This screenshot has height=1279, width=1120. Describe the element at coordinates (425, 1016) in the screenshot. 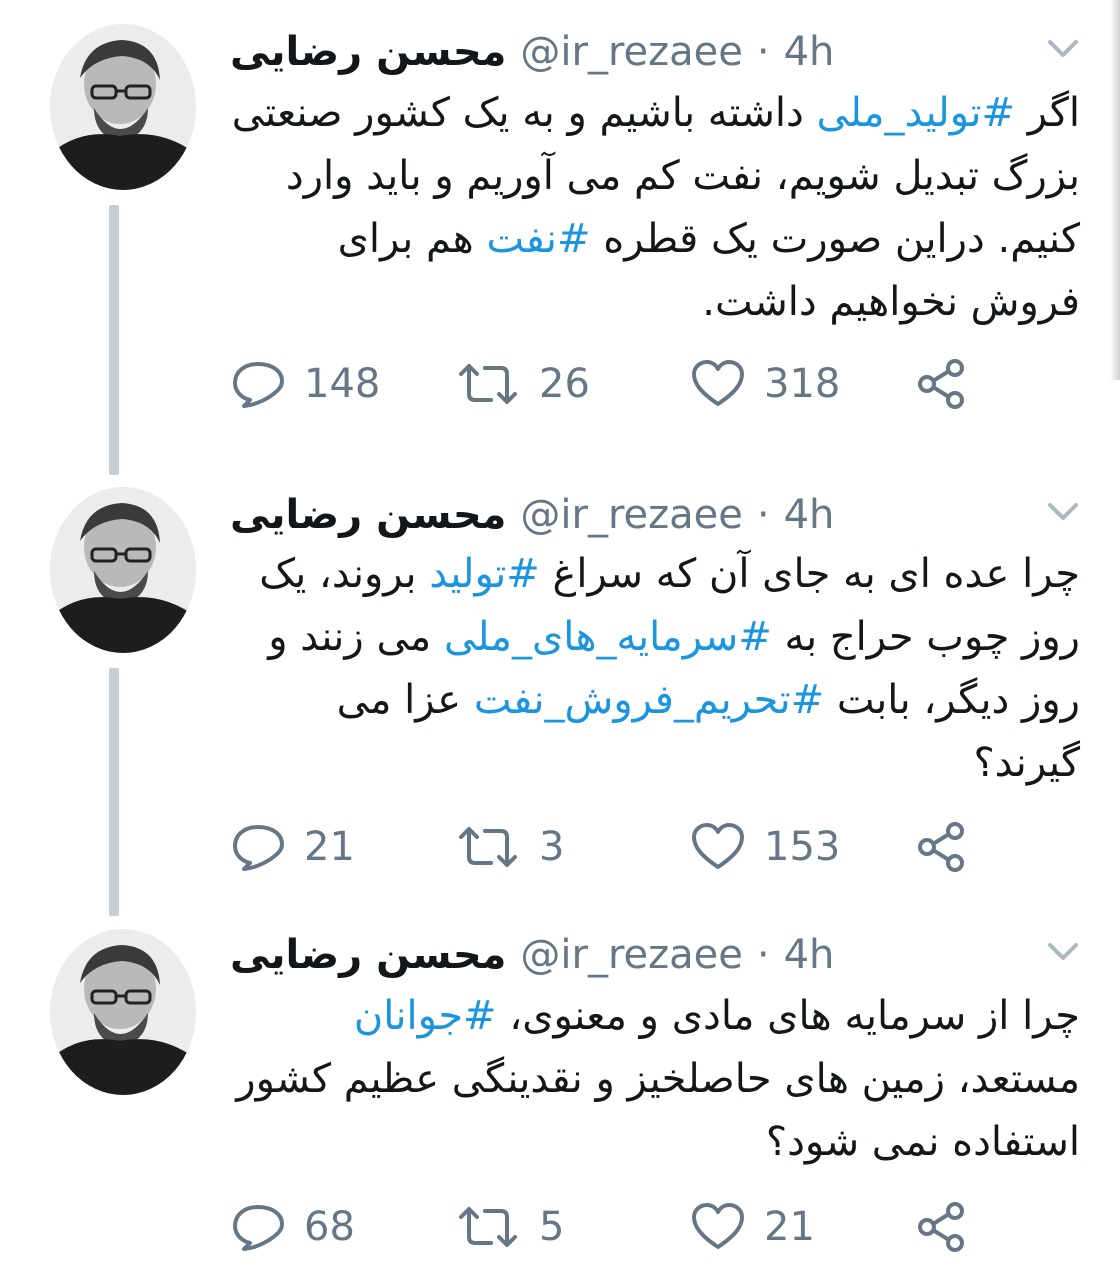

I see `hashtag-link: #جوانان` at that location.